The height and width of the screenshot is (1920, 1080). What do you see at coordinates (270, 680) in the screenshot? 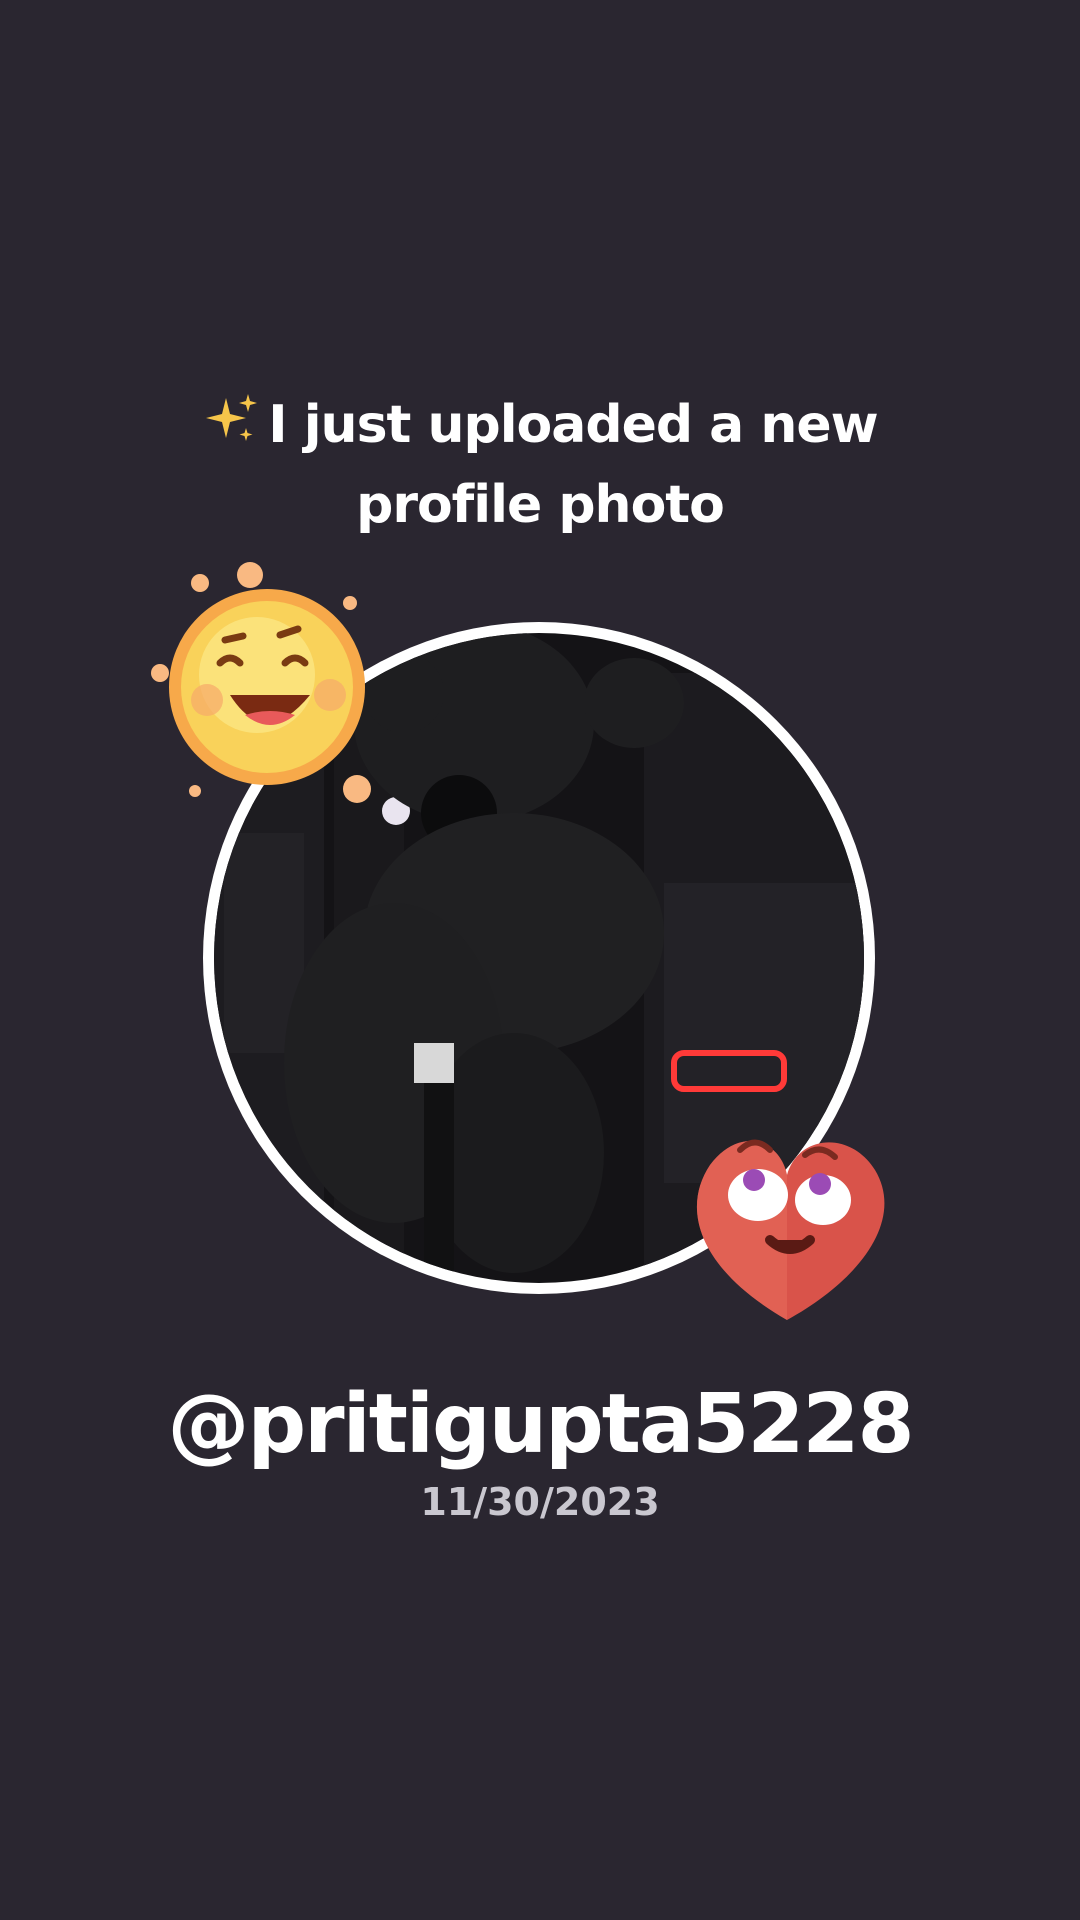
I see `laughing-sun-sticker` at bounding box center [270, 680].